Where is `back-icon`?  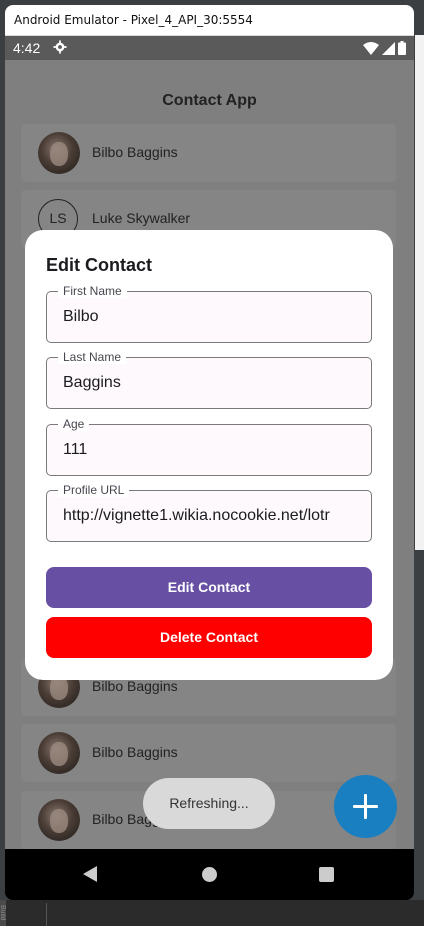 back-icon is located at coordinates (90, 874).